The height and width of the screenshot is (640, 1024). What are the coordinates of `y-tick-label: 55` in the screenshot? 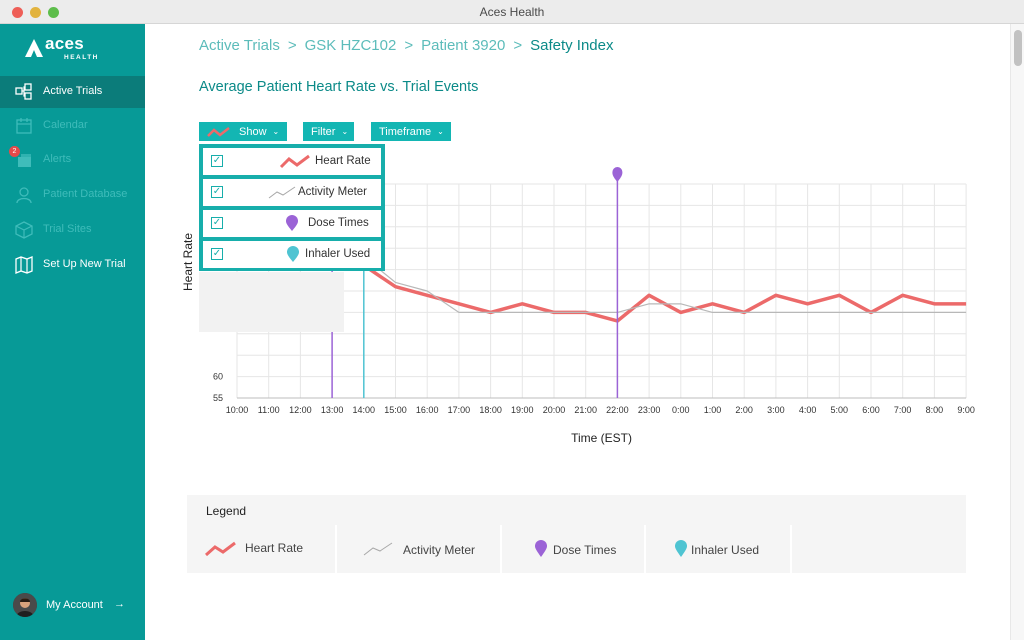 It's located at (218, 398).